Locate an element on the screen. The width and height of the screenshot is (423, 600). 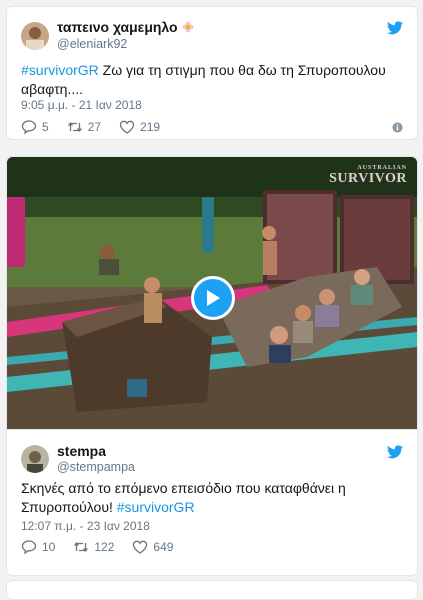
display-name: ταπεινο χαμεμηλο is located at coordinates (117, 27).